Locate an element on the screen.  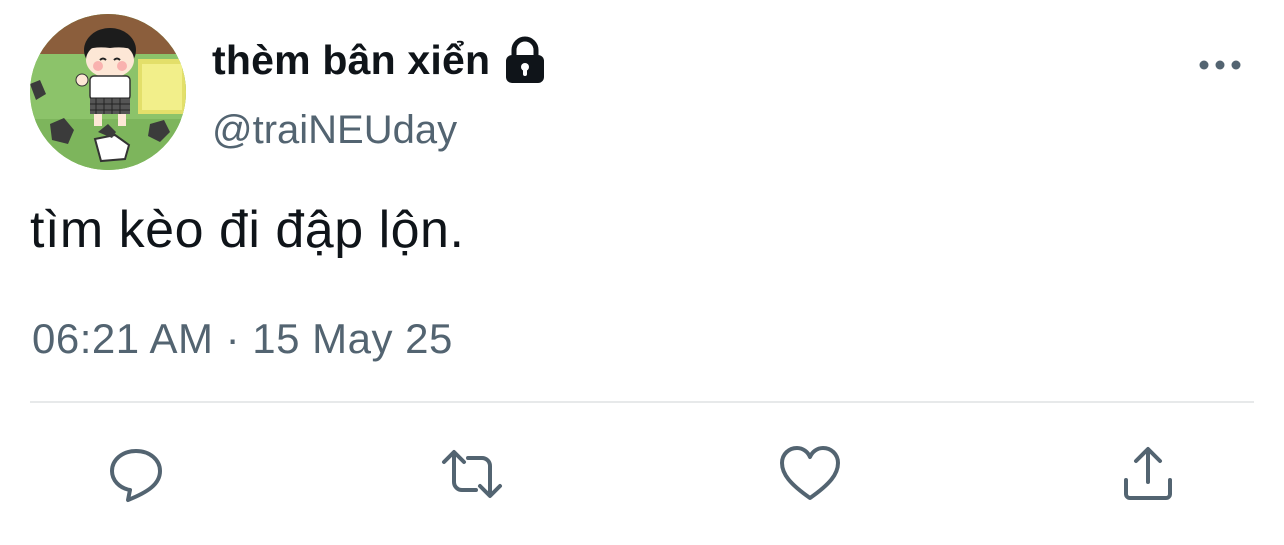
share-upload-icon is located at coordinates (1148, 473).